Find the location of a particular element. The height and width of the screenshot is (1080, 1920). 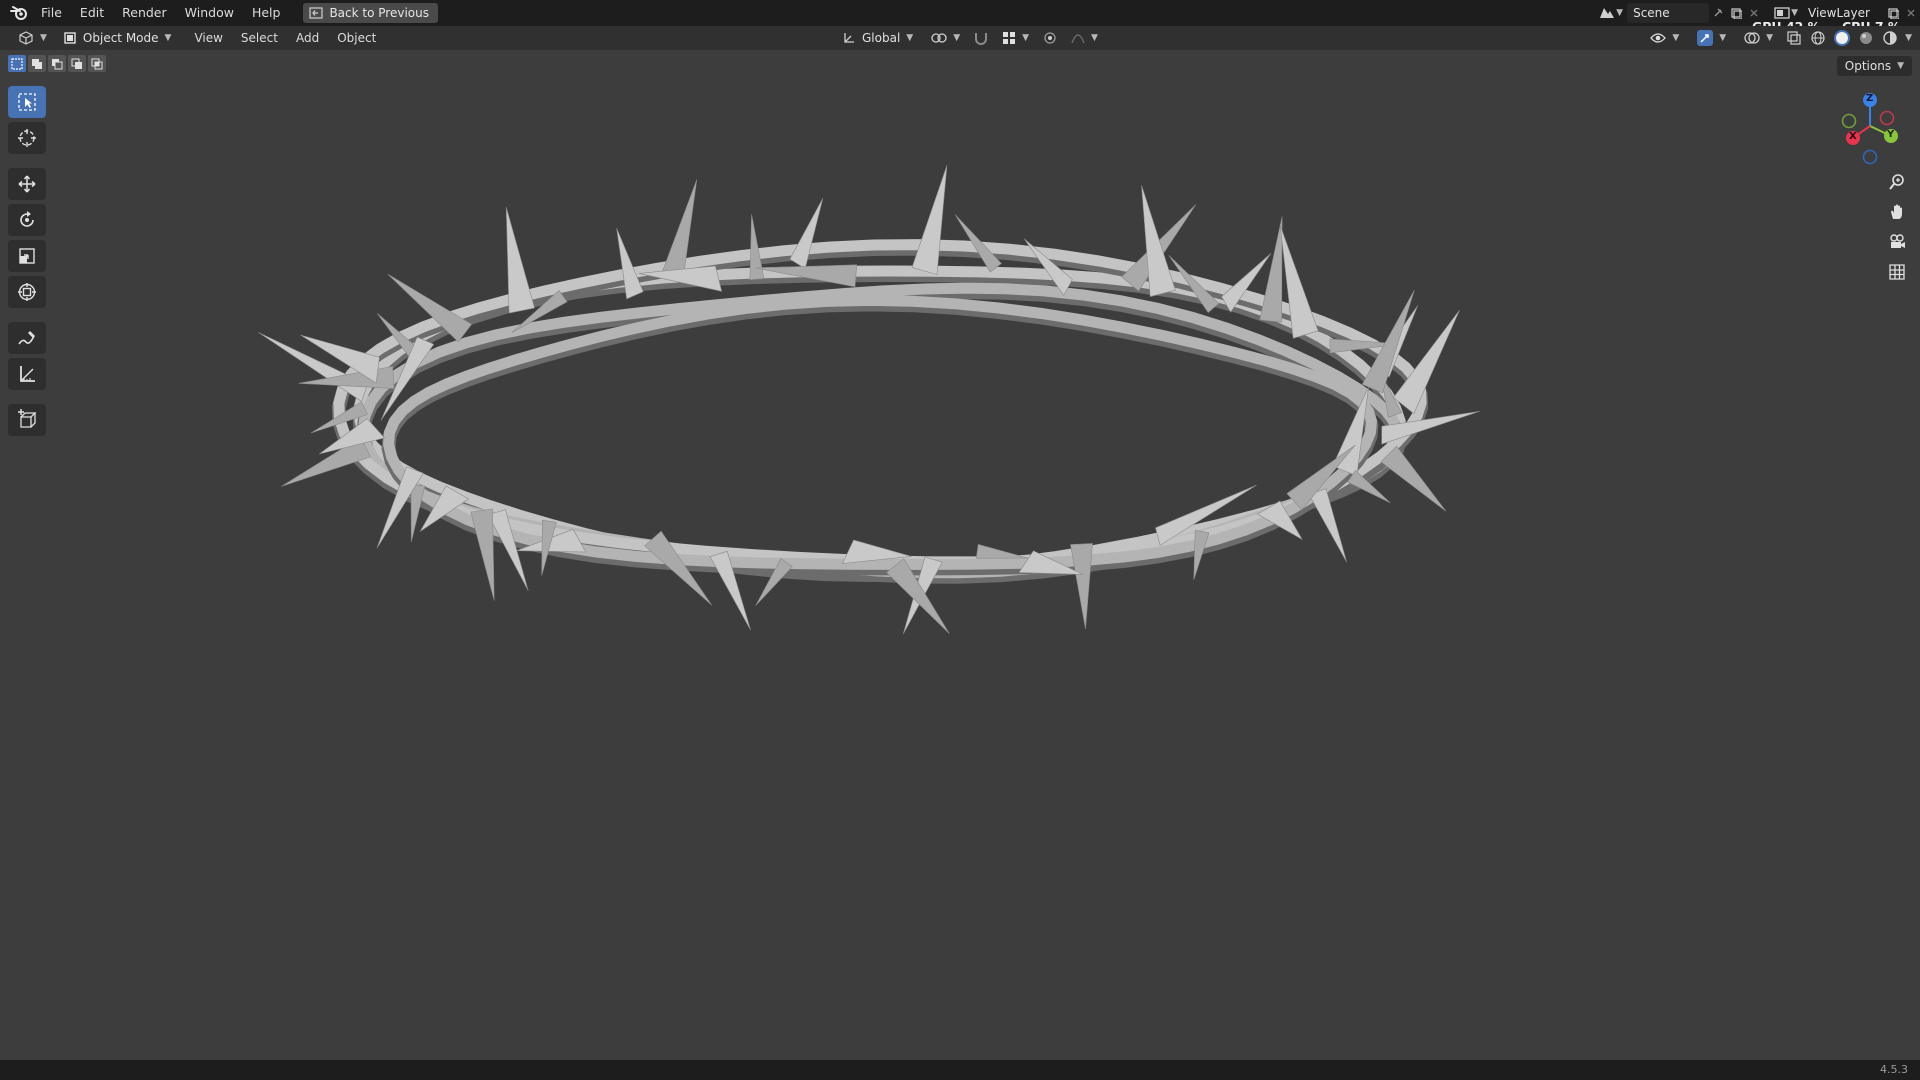

pivot-icon is located at coordinates (939, 38).